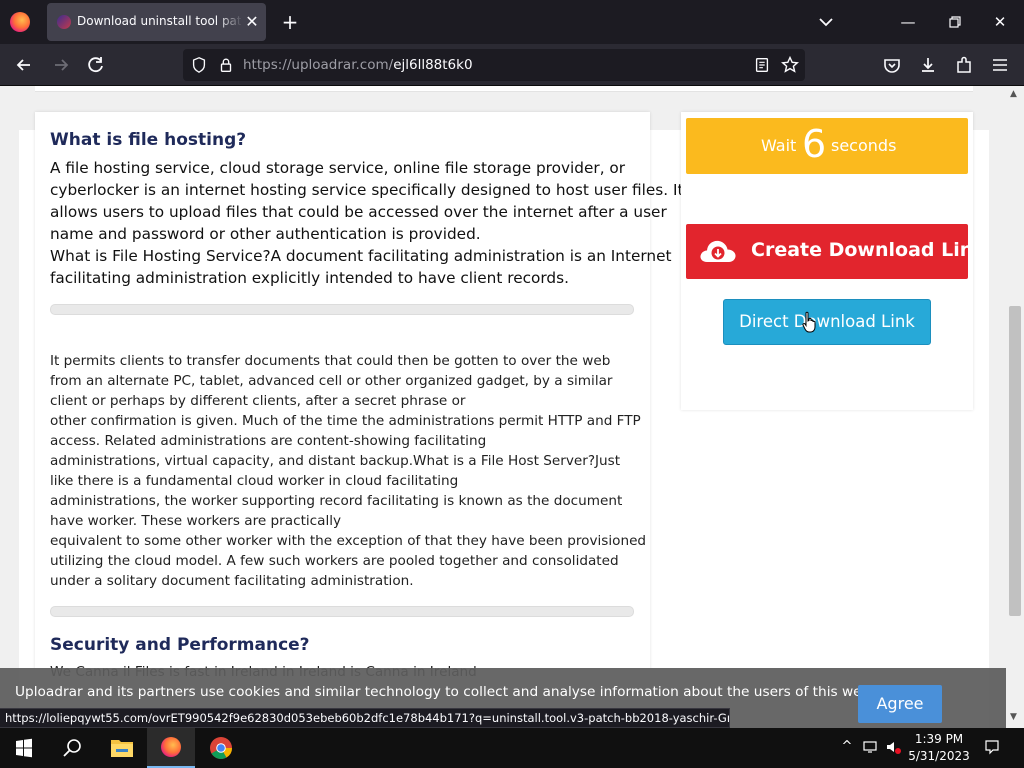  Describe the element at coordinates (494, 65) in the screenshot. I see `address-bar: https://uploadrar.com/ejl6ll88t6k0` at that location.